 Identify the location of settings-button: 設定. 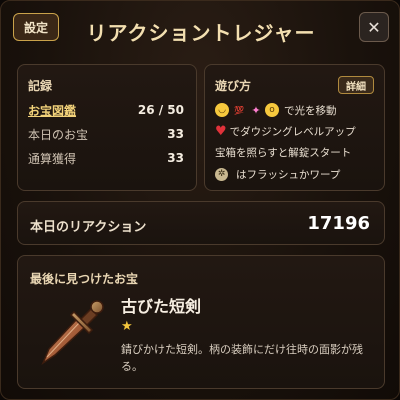
(36, 27).